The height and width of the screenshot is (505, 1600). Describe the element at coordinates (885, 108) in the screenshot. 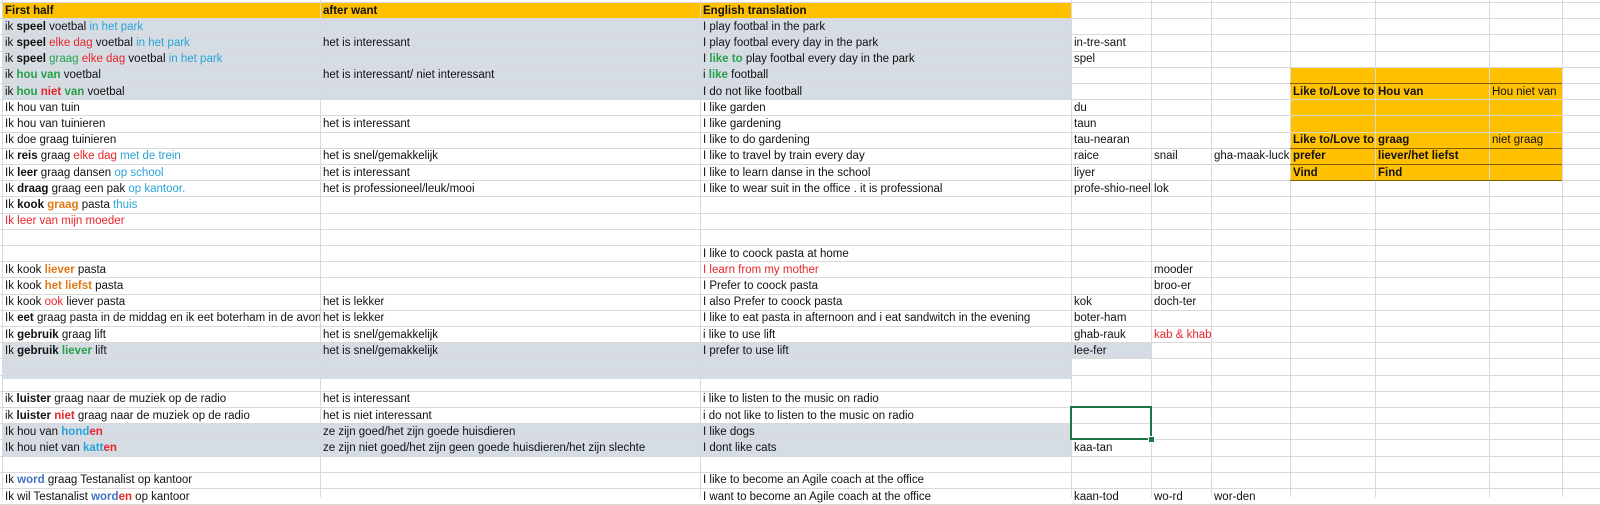

I see `cell-c-7: I like garden` at that location.